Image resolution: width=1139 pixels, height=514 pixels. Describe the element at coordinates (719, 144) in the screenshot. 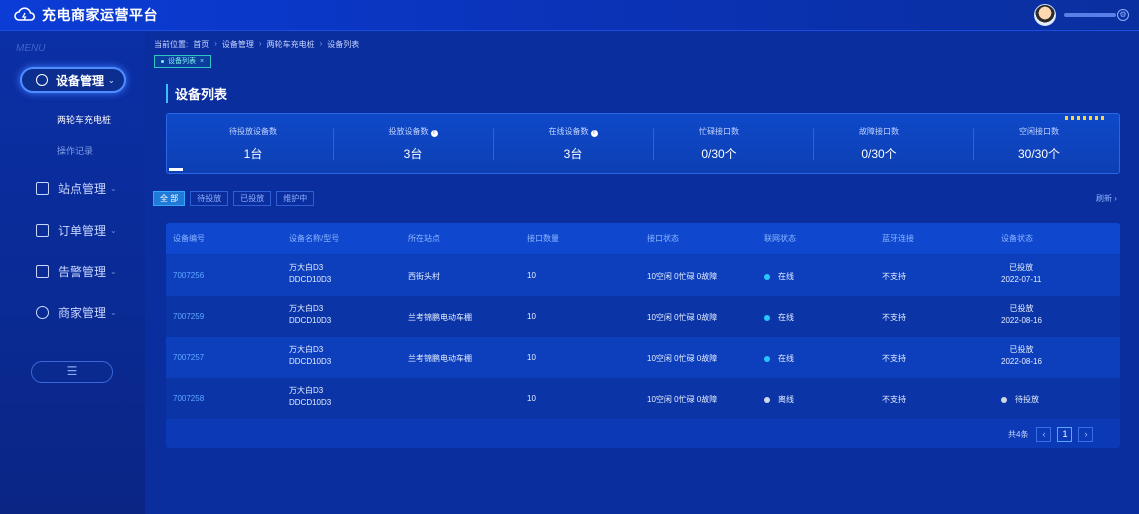

I see `stat-busy-ports: 忙碌接口数 0/30个` at that location.